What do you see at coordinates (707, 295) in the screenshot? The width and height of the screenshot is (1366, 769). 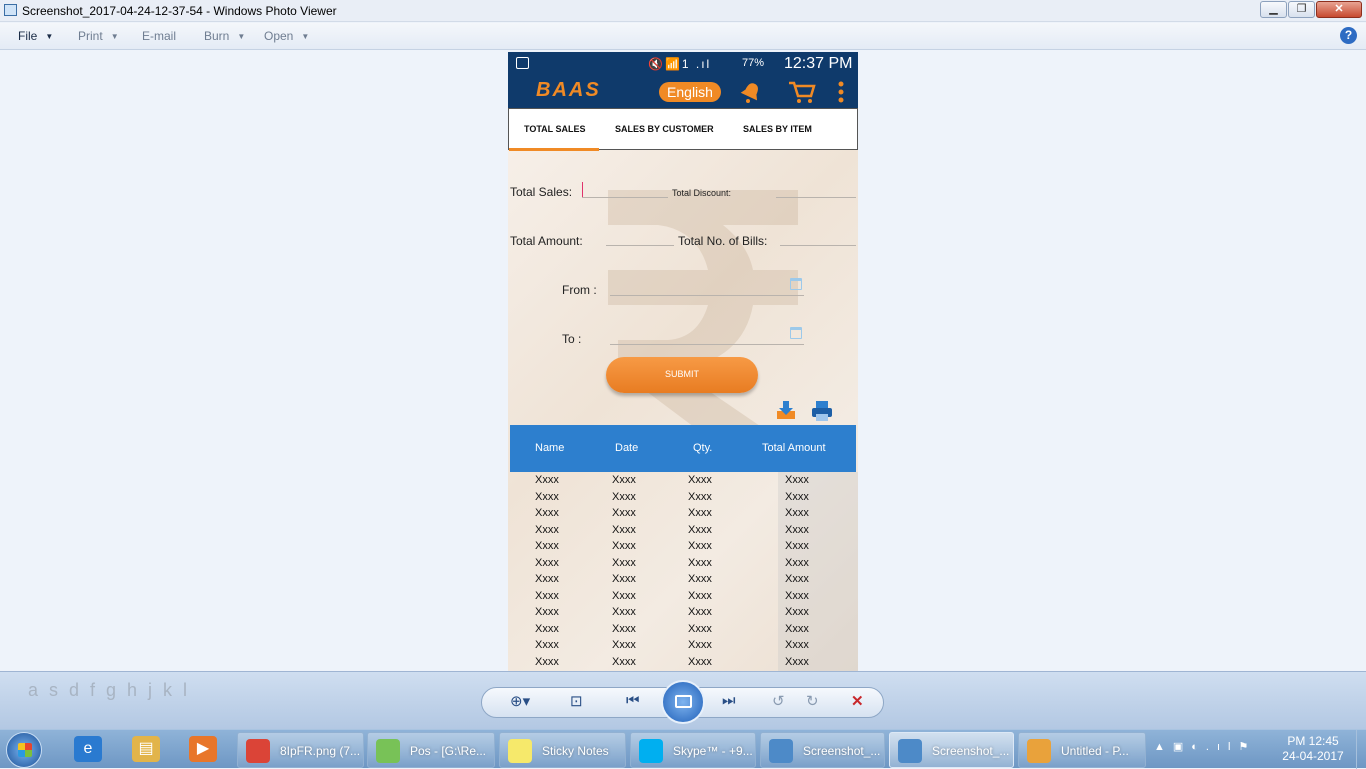 I see `from-date-field` at bounding box center [707, 295].